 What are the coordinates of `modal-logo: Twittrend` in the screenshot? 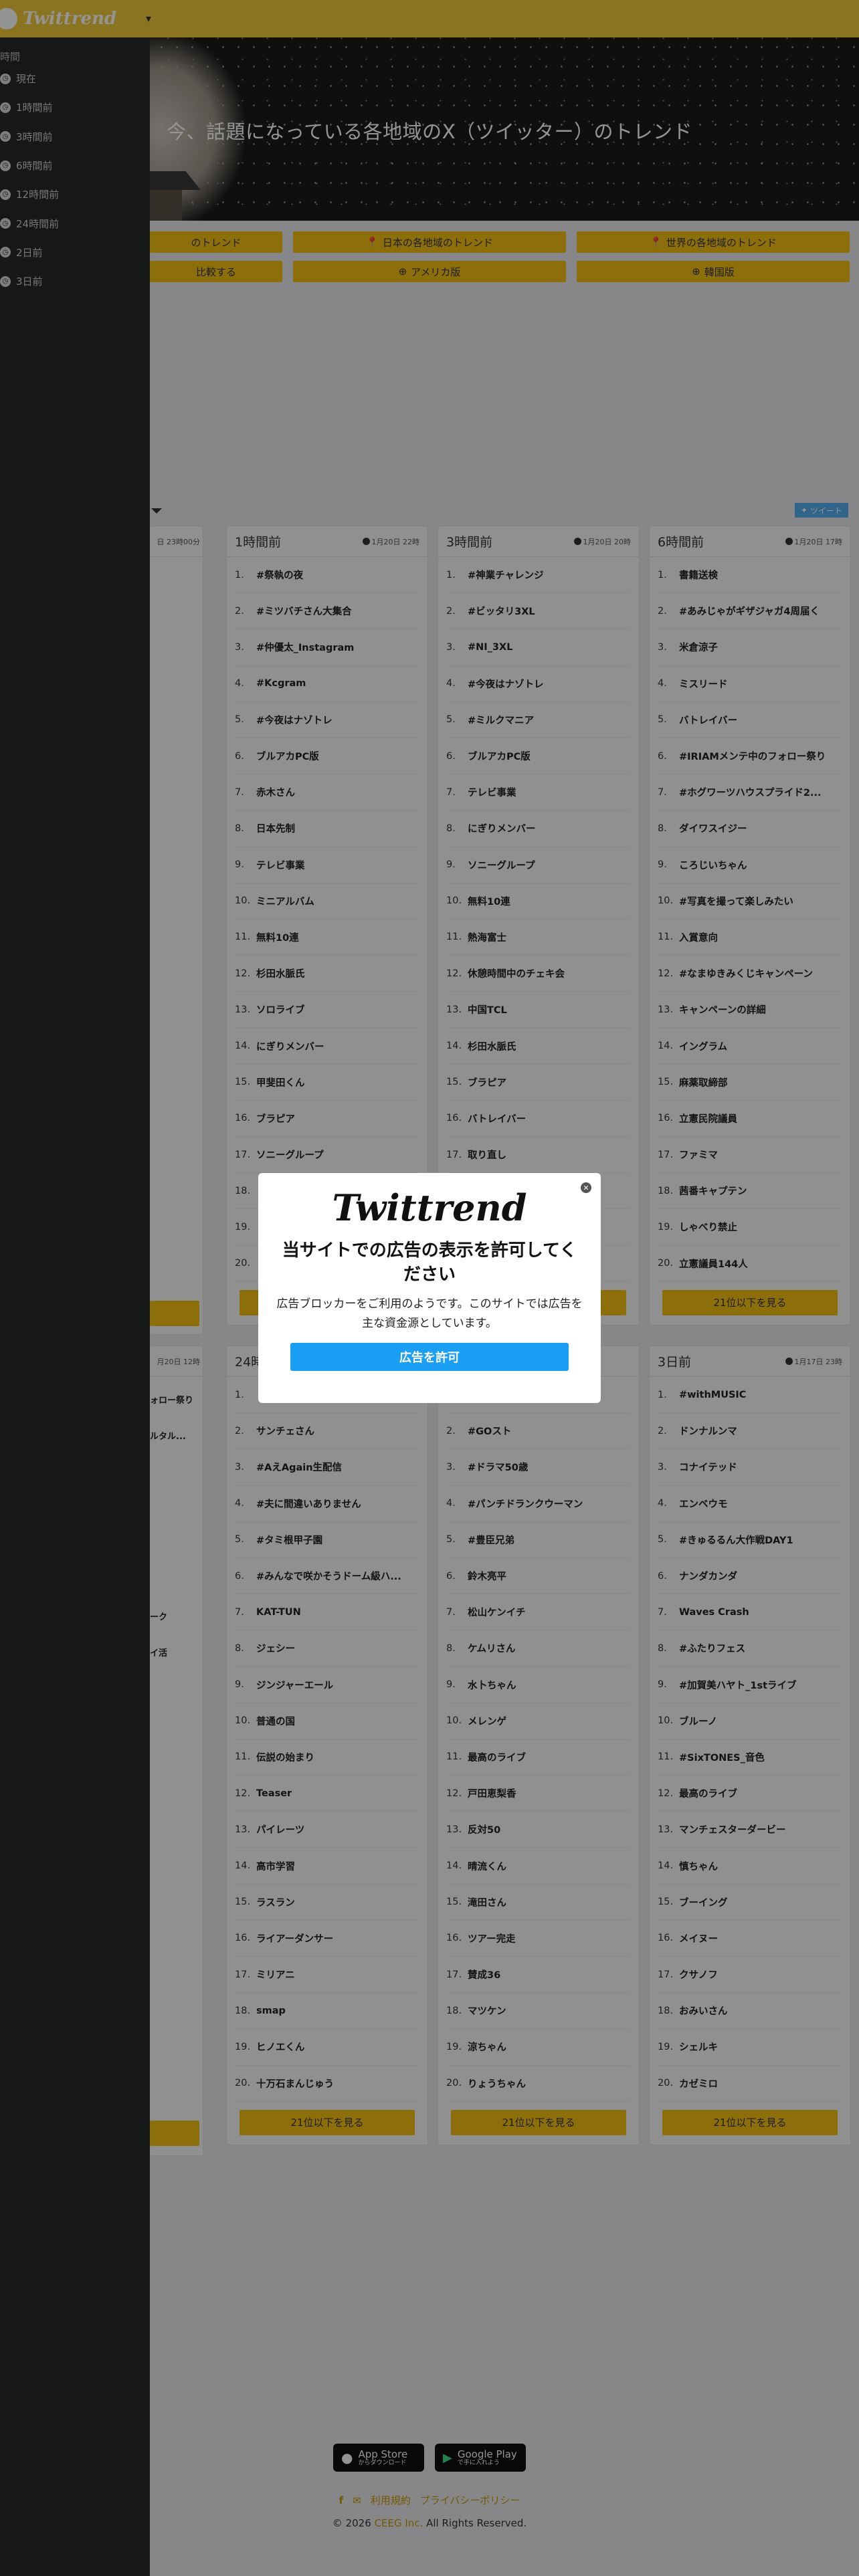 It's located at (429, 1207).